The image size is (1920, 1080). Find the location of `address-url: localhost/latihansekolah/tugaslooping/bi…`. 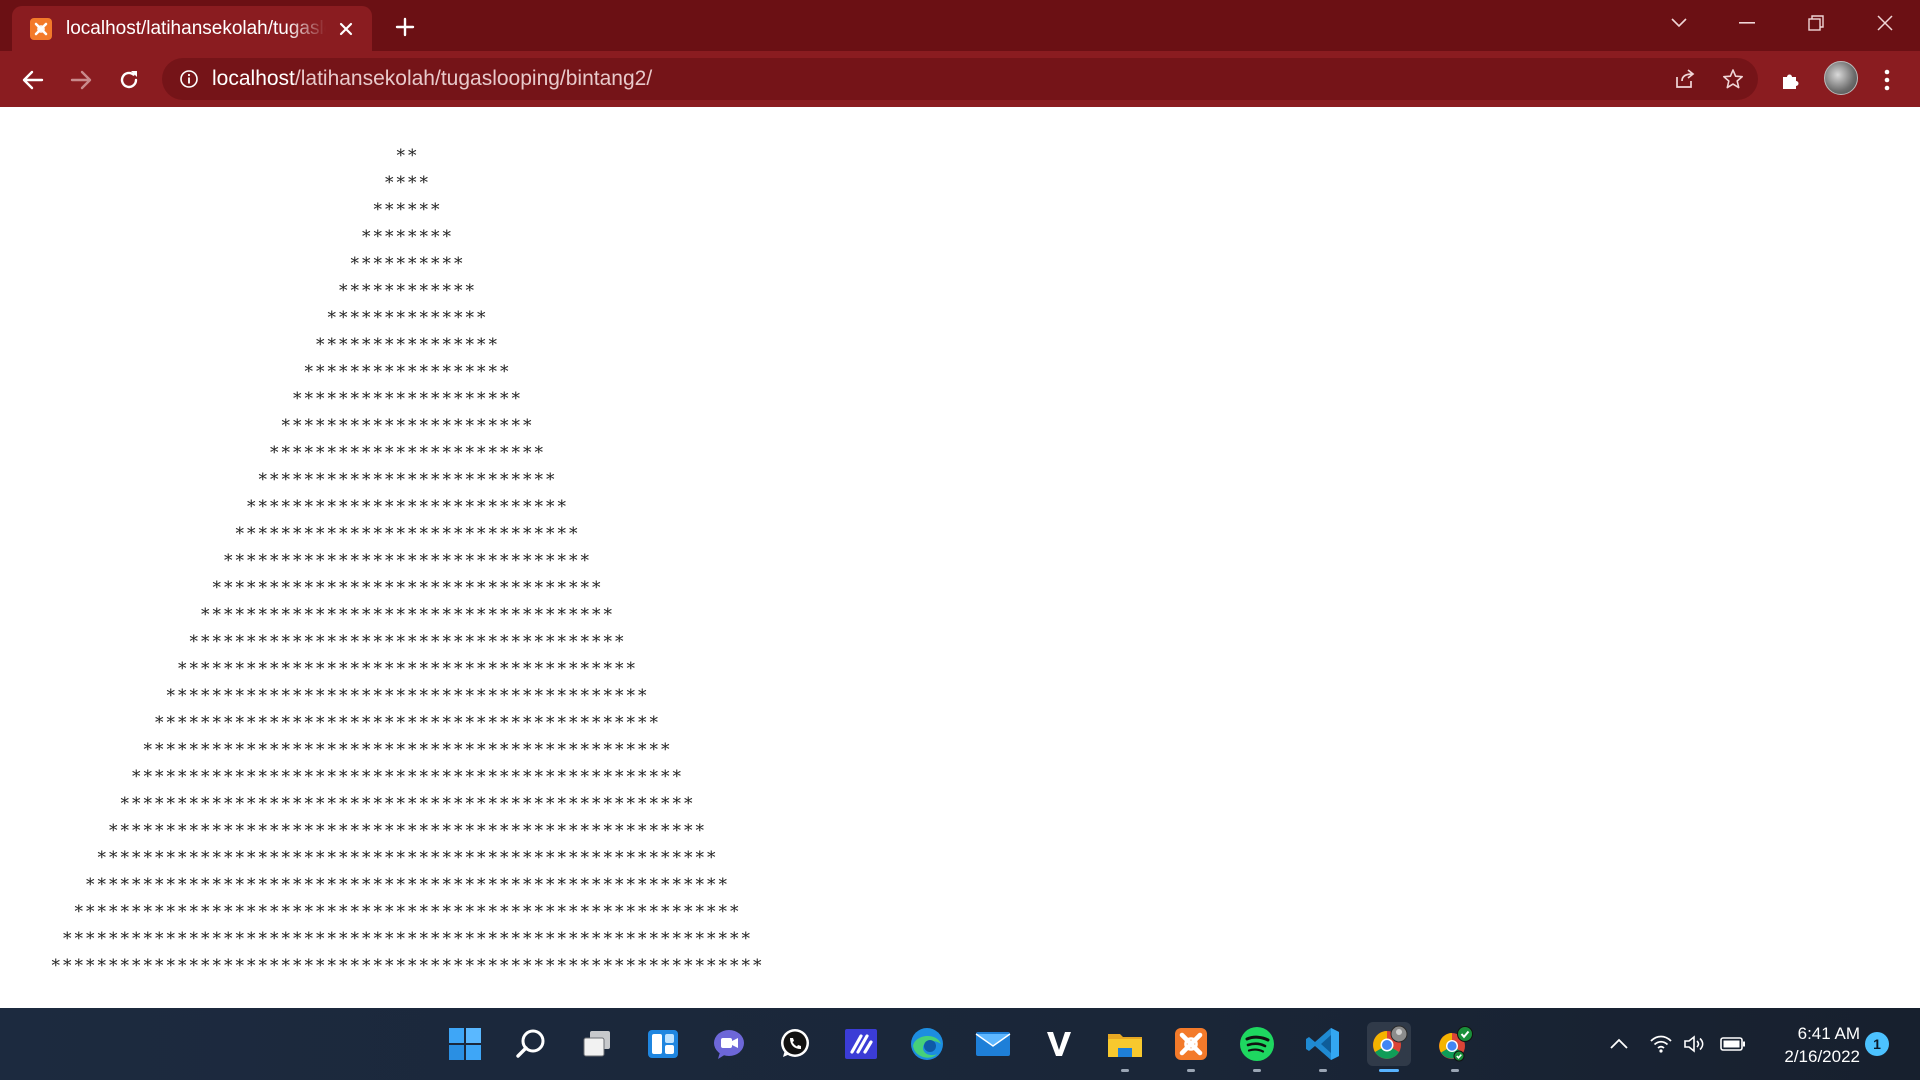

address-url: localhost/latihansekolah/tugaslooping/bi… is located at coordinates (432, 79).